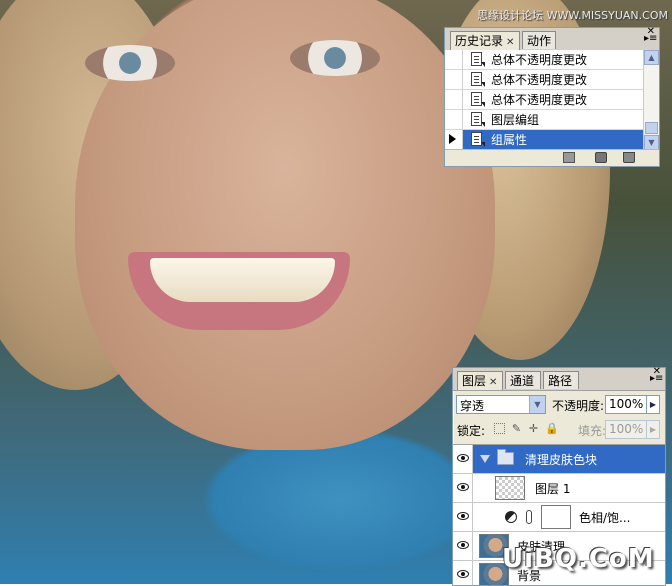 This screenshot has height=586, width=672. What do you see at coordinates (533, 428) in the screenshot?
I see `lock-move-icon: ✛` at bounding box center [533, 428].